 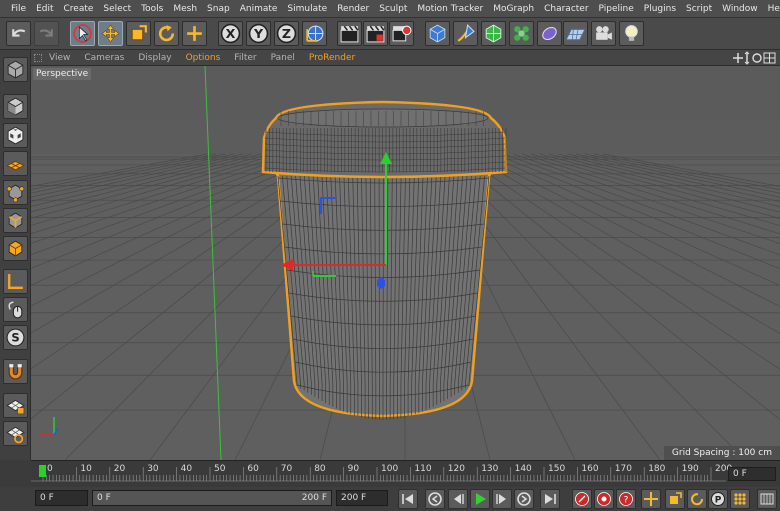 I want to click on camera-label: Perspective, so click(x=62, y=74).